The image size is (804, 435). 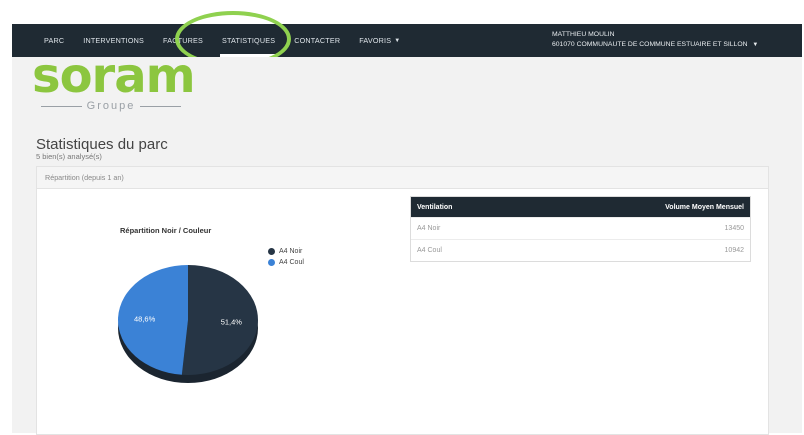 I want to click on pie-data-label: 48,6%, so click(x=145, y=319).